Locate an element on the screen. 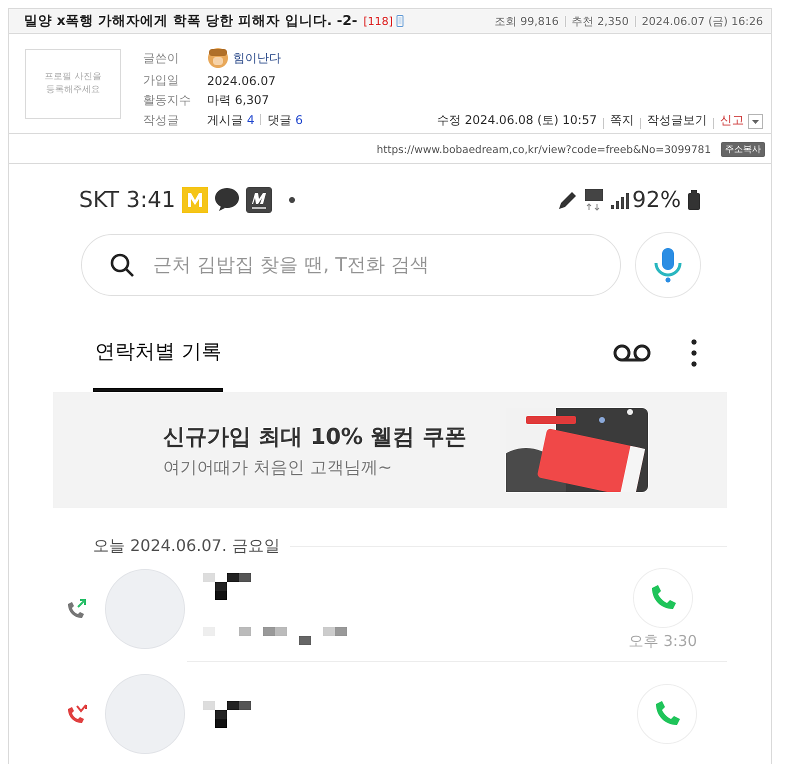 Image resolution: width=807 pixels, height=764 pixels. author-name: 힘이난다 is located at coordinates (257, 58).